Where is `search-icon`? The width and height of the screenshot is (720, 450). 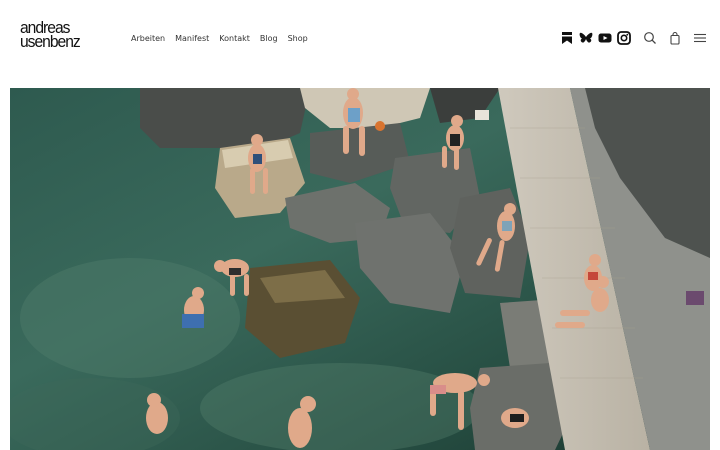
search-icon is located at coordinates (650, 38).